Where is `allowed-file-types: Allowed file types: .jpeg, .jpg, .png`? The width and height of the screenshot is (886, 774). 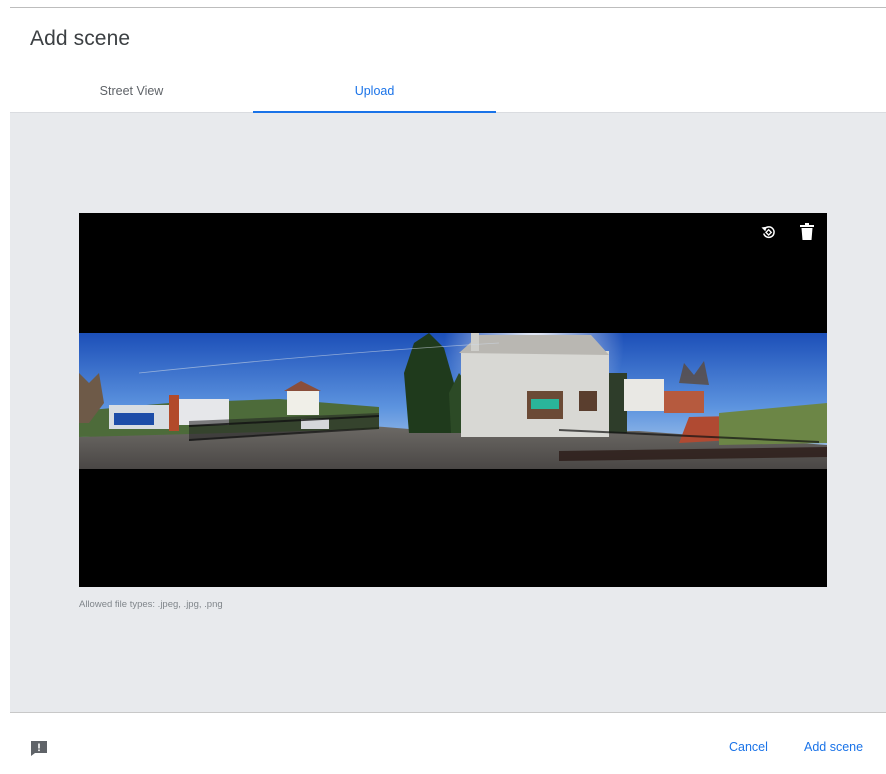
allowed-file-types: Allowed file types: .jpeg, .jpg, .png is located at coordinates (151, 604).